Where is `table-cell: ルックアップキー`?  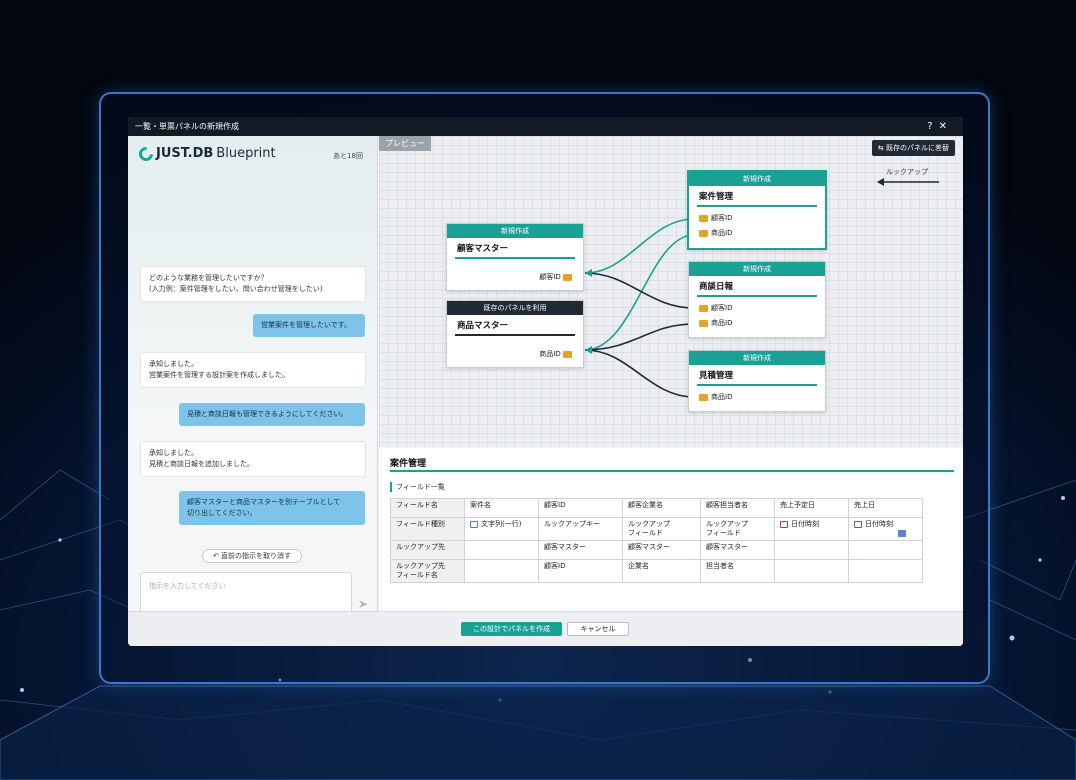
table-cell: ルックアップキー is located at coordinates (722, 529).